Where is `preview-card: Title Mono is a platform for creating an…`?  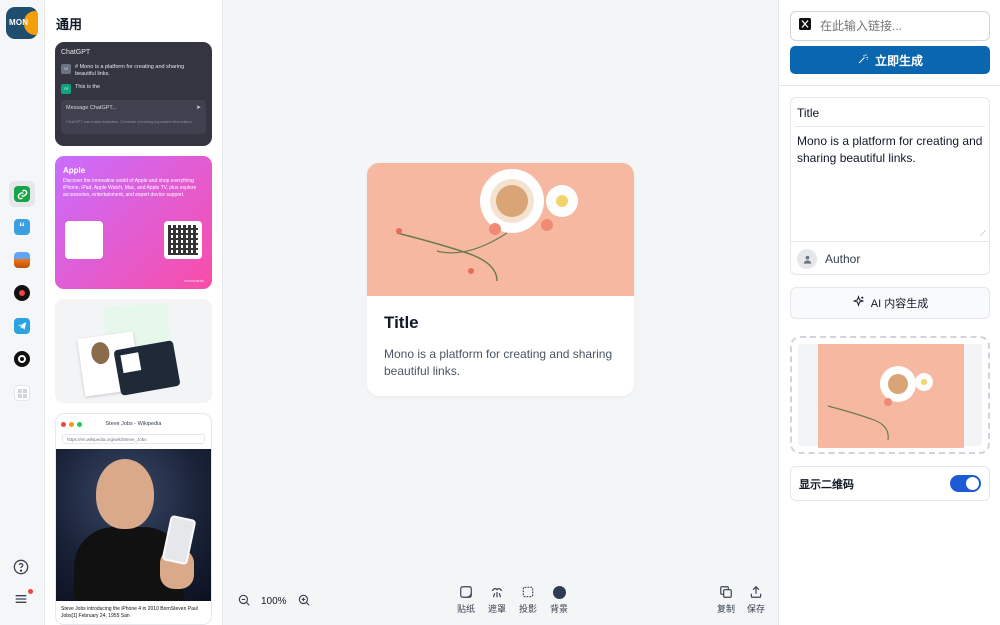
preview-card: Title Mono is a platform for creating an… is located at coordinates (500, 279).